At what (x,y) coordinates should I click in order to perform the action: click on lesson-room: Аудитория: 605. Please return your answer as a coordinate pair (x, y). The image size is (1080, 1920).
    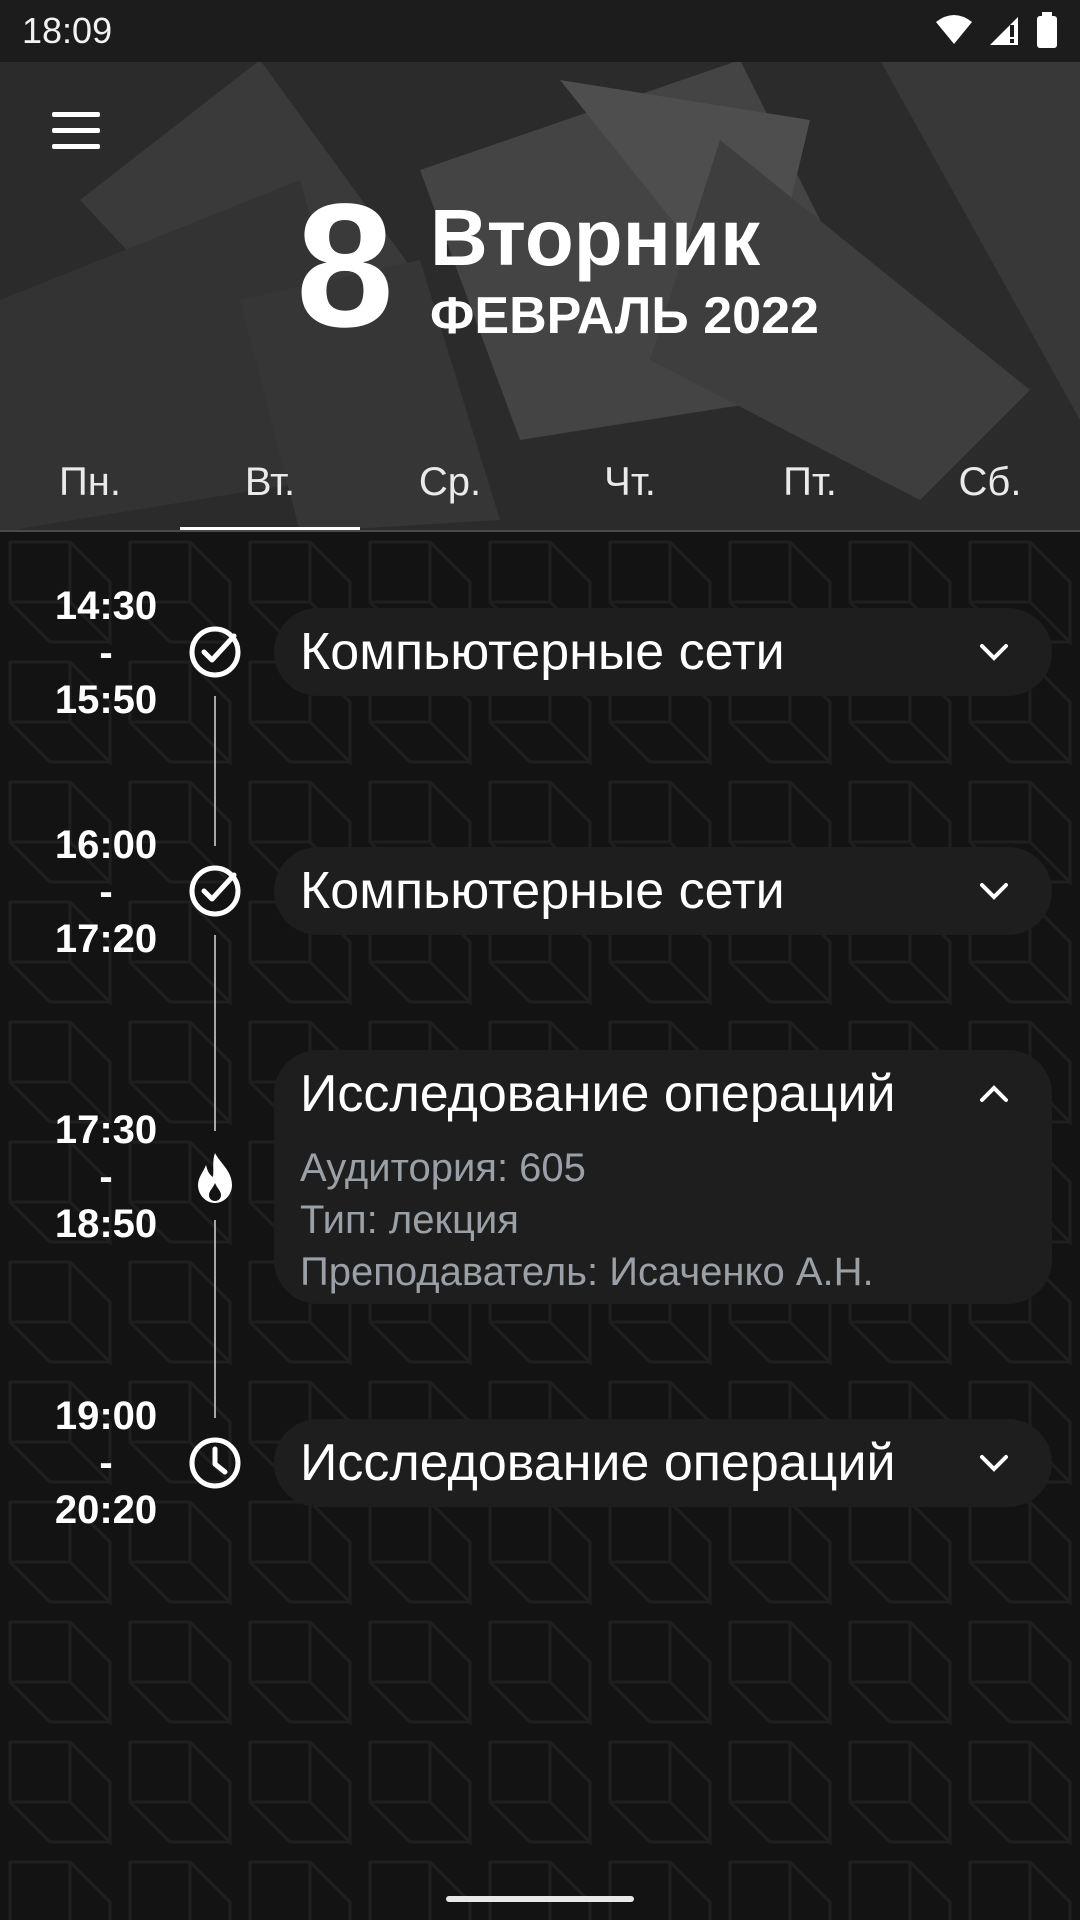
    Looking at the image, I should click on (443, 1168).